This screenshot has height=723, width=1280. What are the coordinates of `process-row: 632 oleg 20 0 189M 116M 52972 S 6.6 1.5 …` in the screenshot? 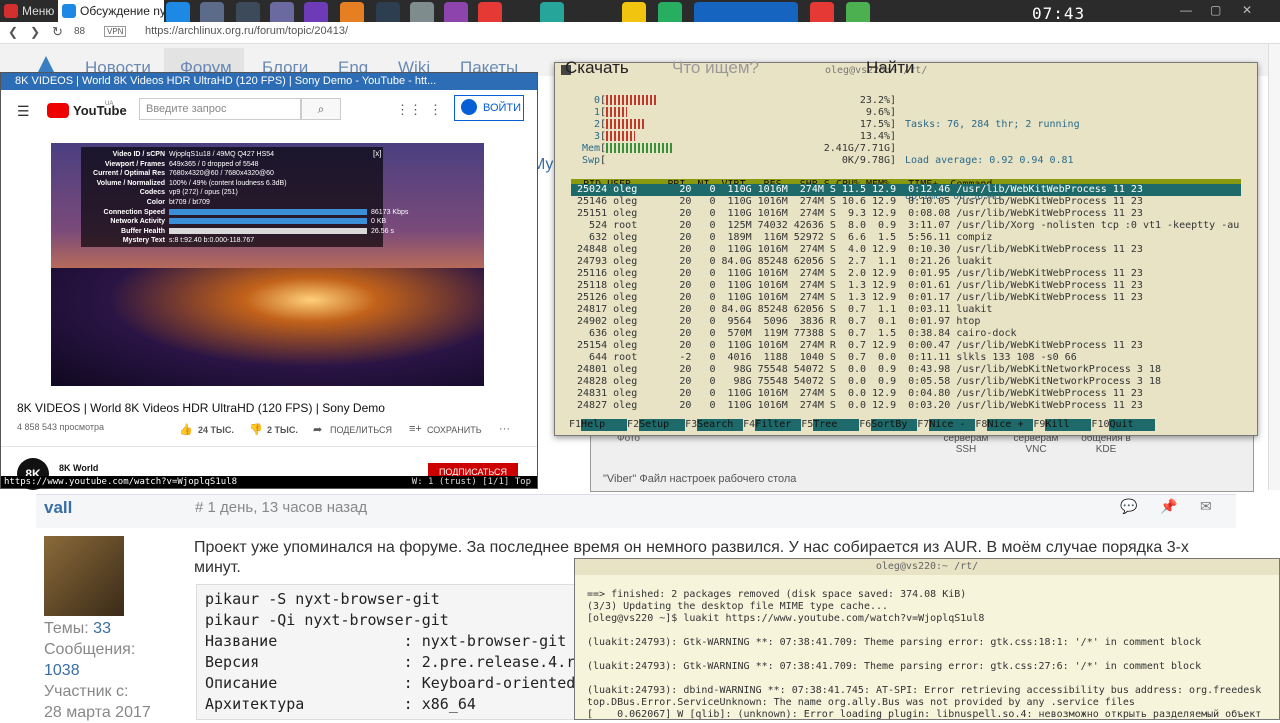 It's located at (906, 238).